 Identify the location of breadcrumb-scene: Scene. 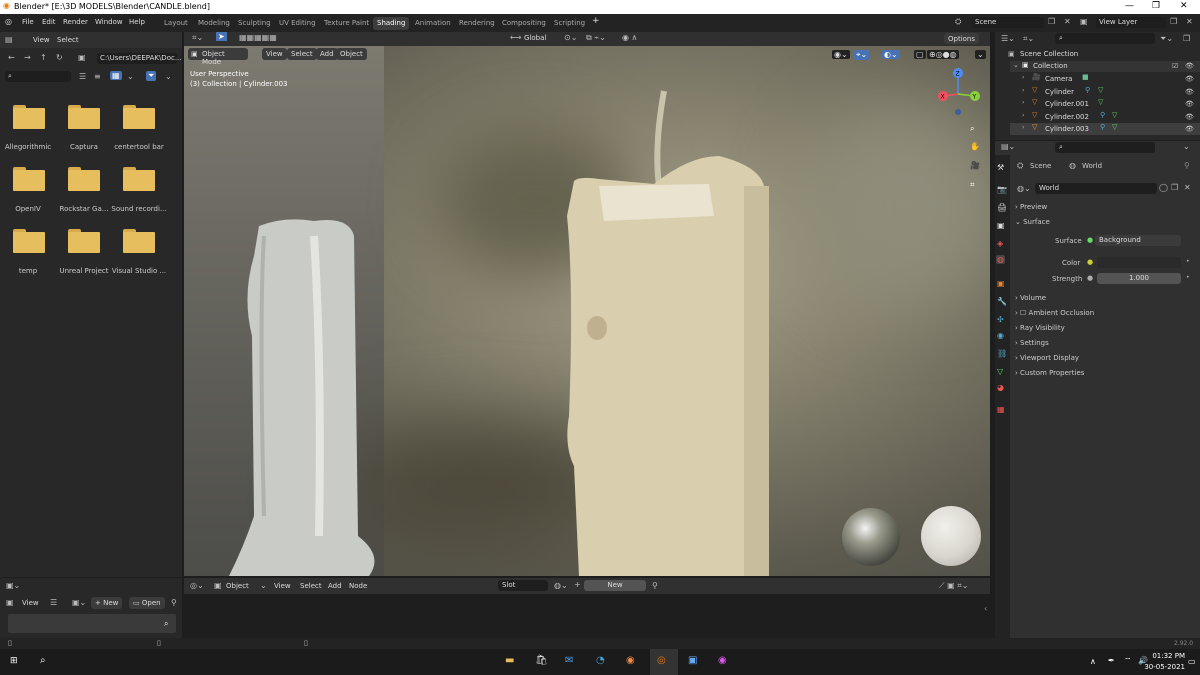
(1040, 166).